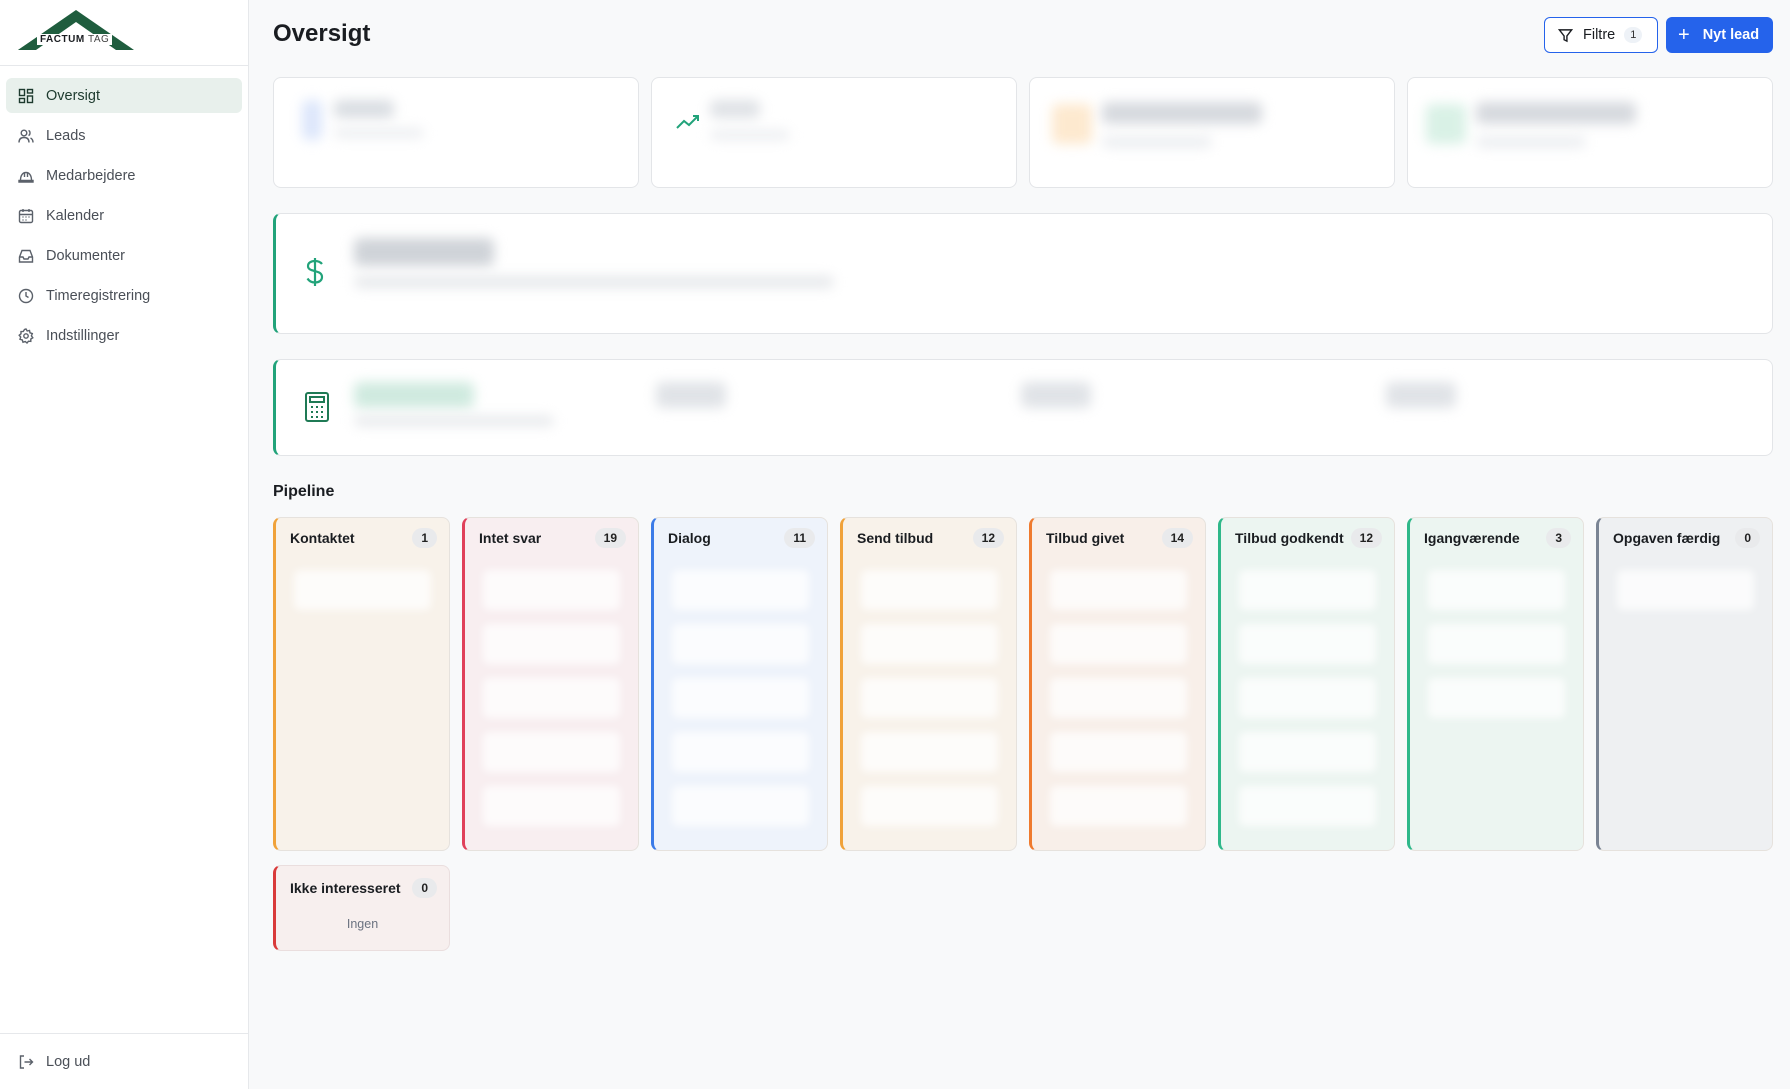 This screenshot has height=1089, width=1790. I want to click on sidebar-item-label: Dokumenter, so click(85, 255).